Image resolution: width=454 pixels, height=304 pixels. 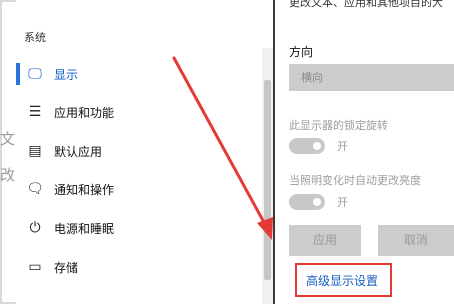 What do you see at coordinates (8, 139) in the screenshot?
I see `background-text-fragment: 文` at bounding box center [8, 139].